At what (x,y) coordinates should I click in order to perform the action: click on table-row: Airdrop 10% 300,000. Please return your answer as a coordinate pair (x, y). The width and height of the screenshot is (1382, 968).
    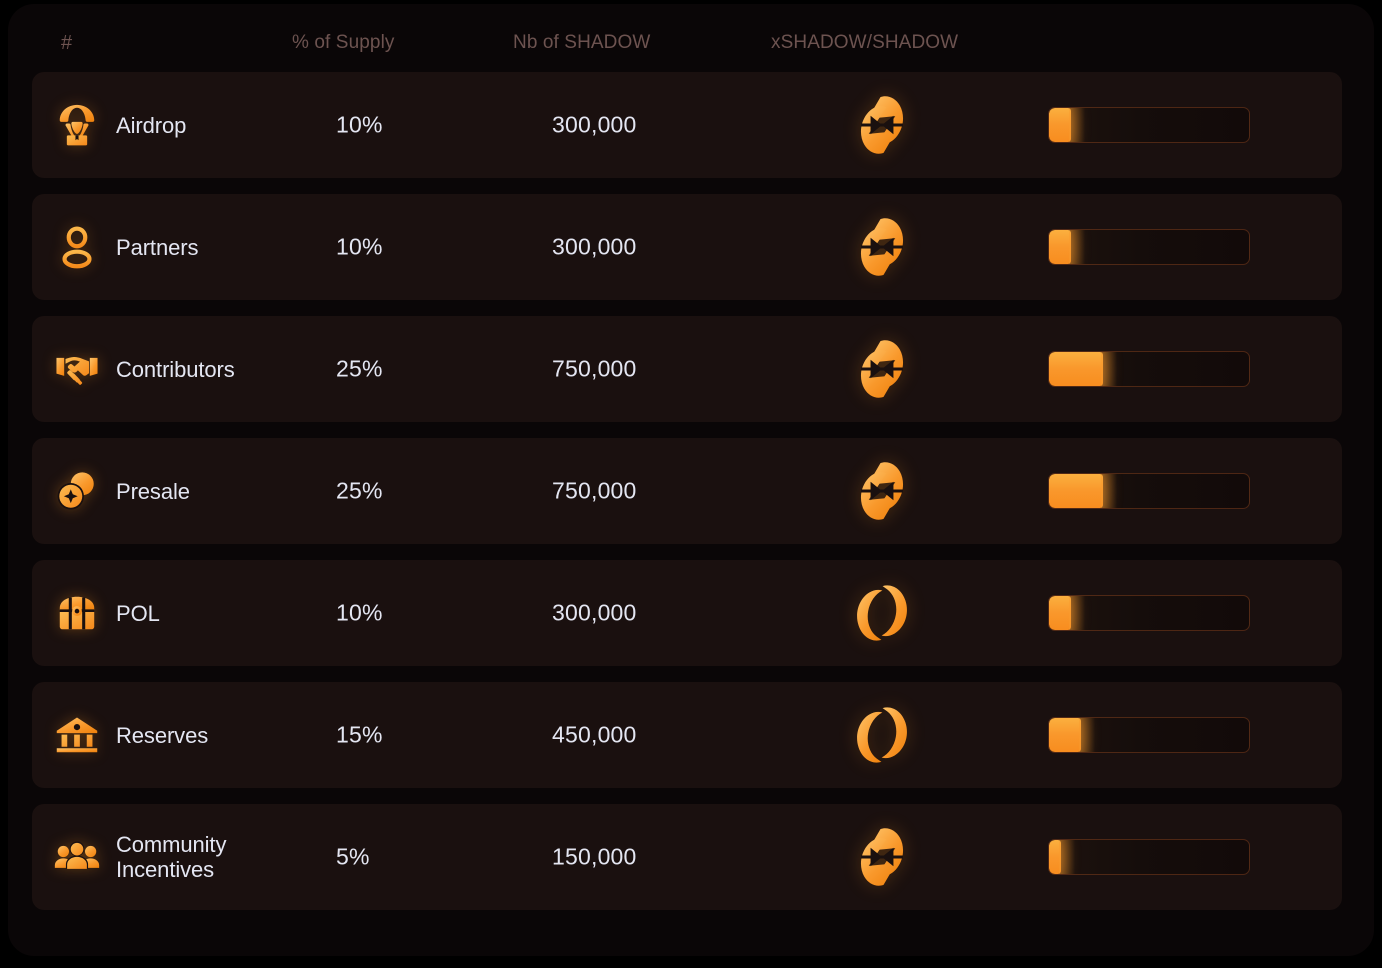
    Looking at the image, I should click on (687, 125).